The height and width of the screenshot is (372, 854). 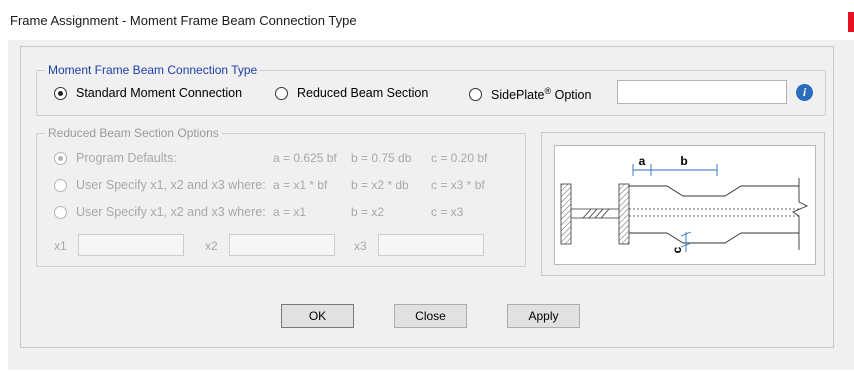 What do you see at coordinates (714, 238) in the screenshot?
I see `beam-bottom-flange` at bounding box center [714, 238].